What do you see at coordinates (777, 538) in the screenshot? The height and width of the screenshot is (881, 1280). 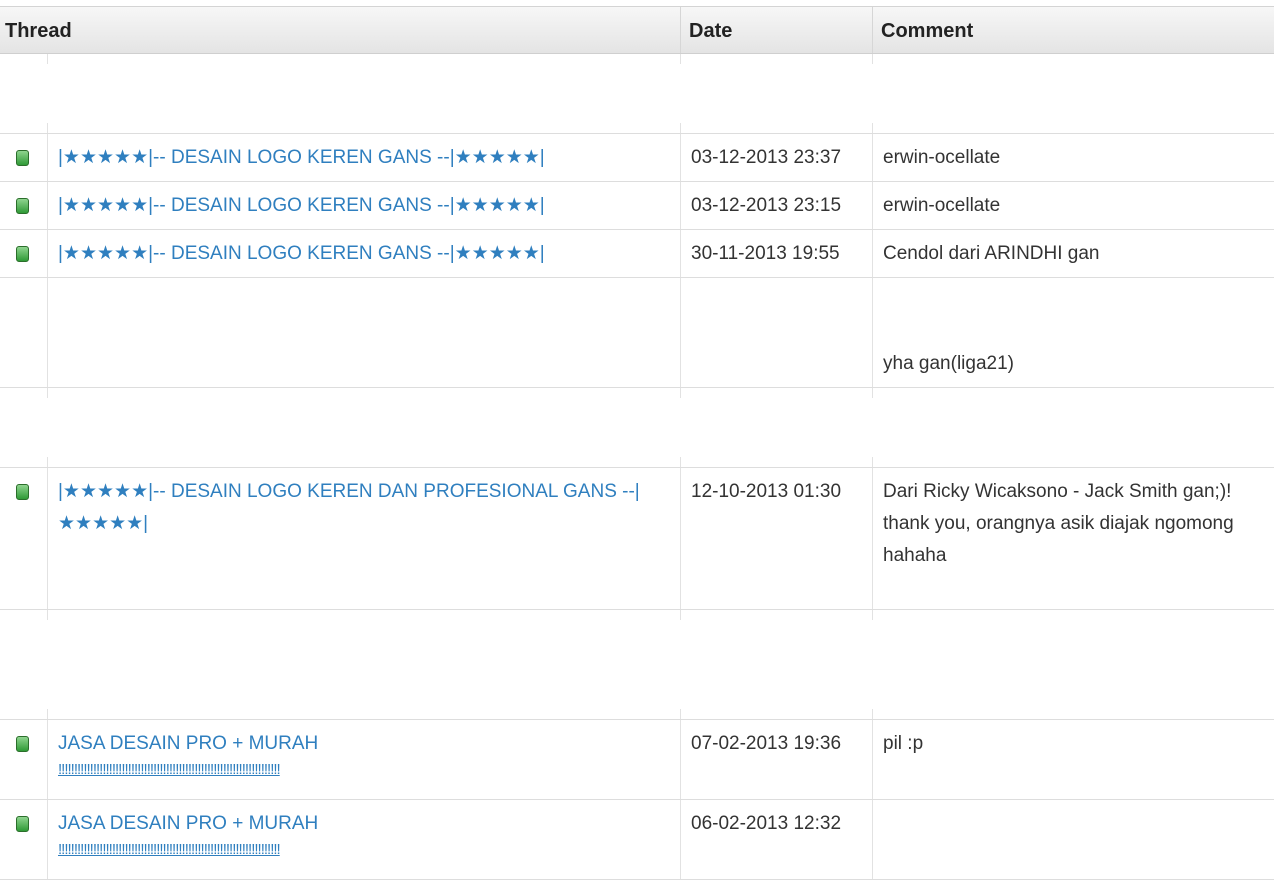 I see `date-cell: 12-10-2013 01:30` at bounding box center [777, 538].